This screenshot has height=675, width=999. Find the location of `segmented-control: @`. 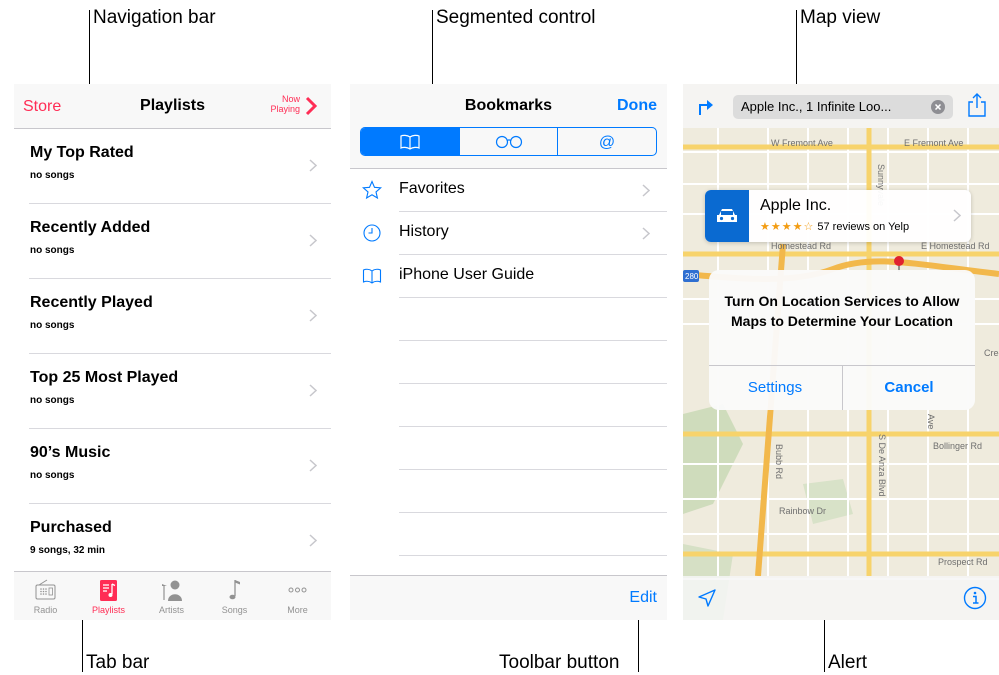

segmented-control: @ is located at coordinates (508, 141).